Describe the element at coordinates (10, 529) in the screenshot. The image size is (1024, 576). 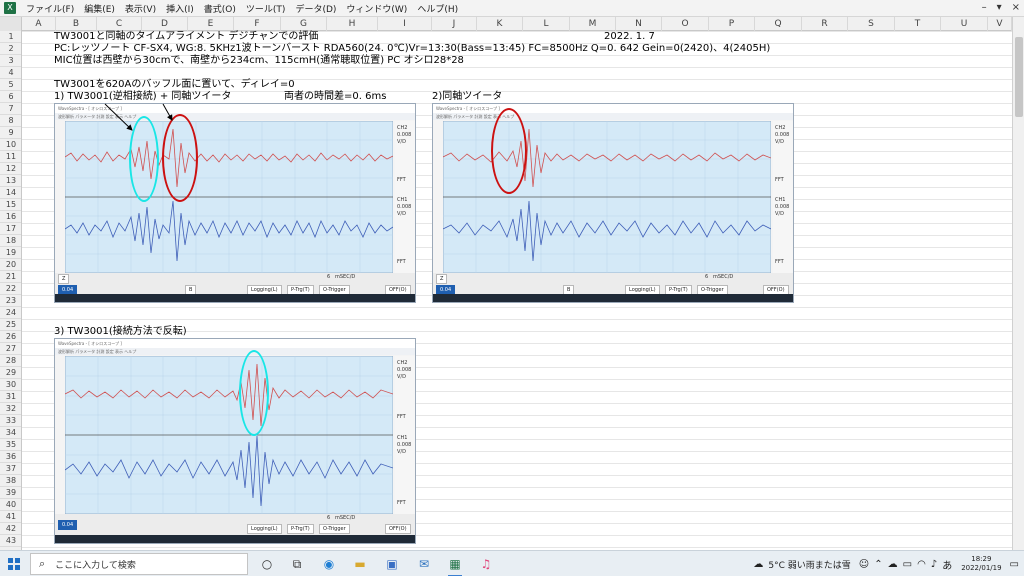
I see `row-header: 42` at that location.